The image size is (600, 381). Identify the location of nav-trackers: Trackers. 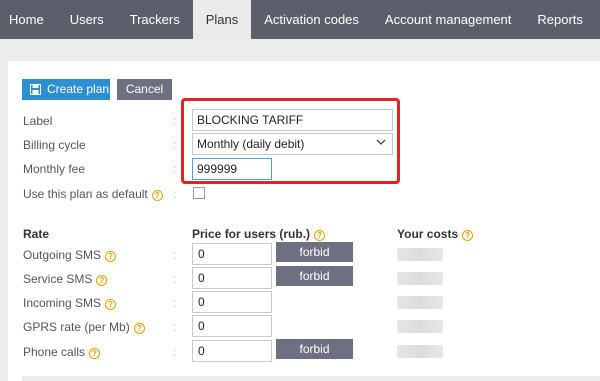
(155, 19).